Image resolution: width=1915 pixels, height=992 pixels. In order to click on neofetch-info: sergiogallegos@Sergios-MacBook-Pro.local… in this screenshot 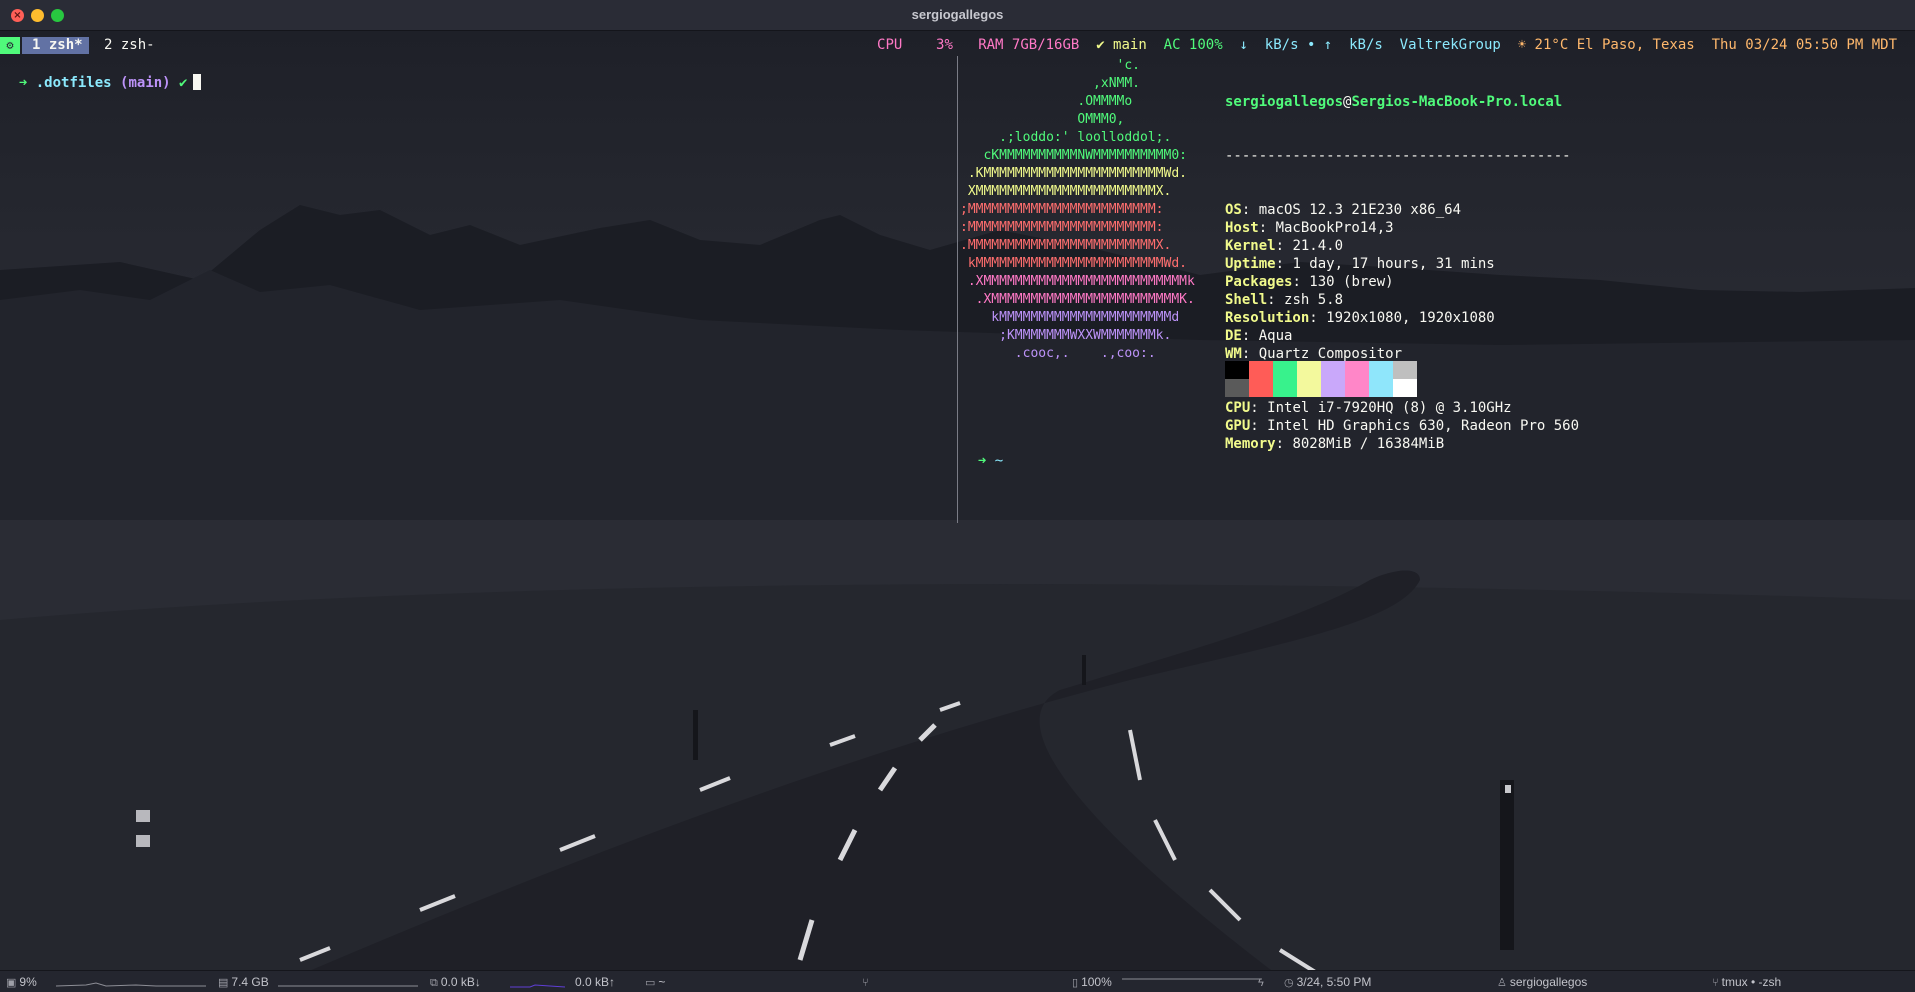, I will do `click(1402, 264)`.